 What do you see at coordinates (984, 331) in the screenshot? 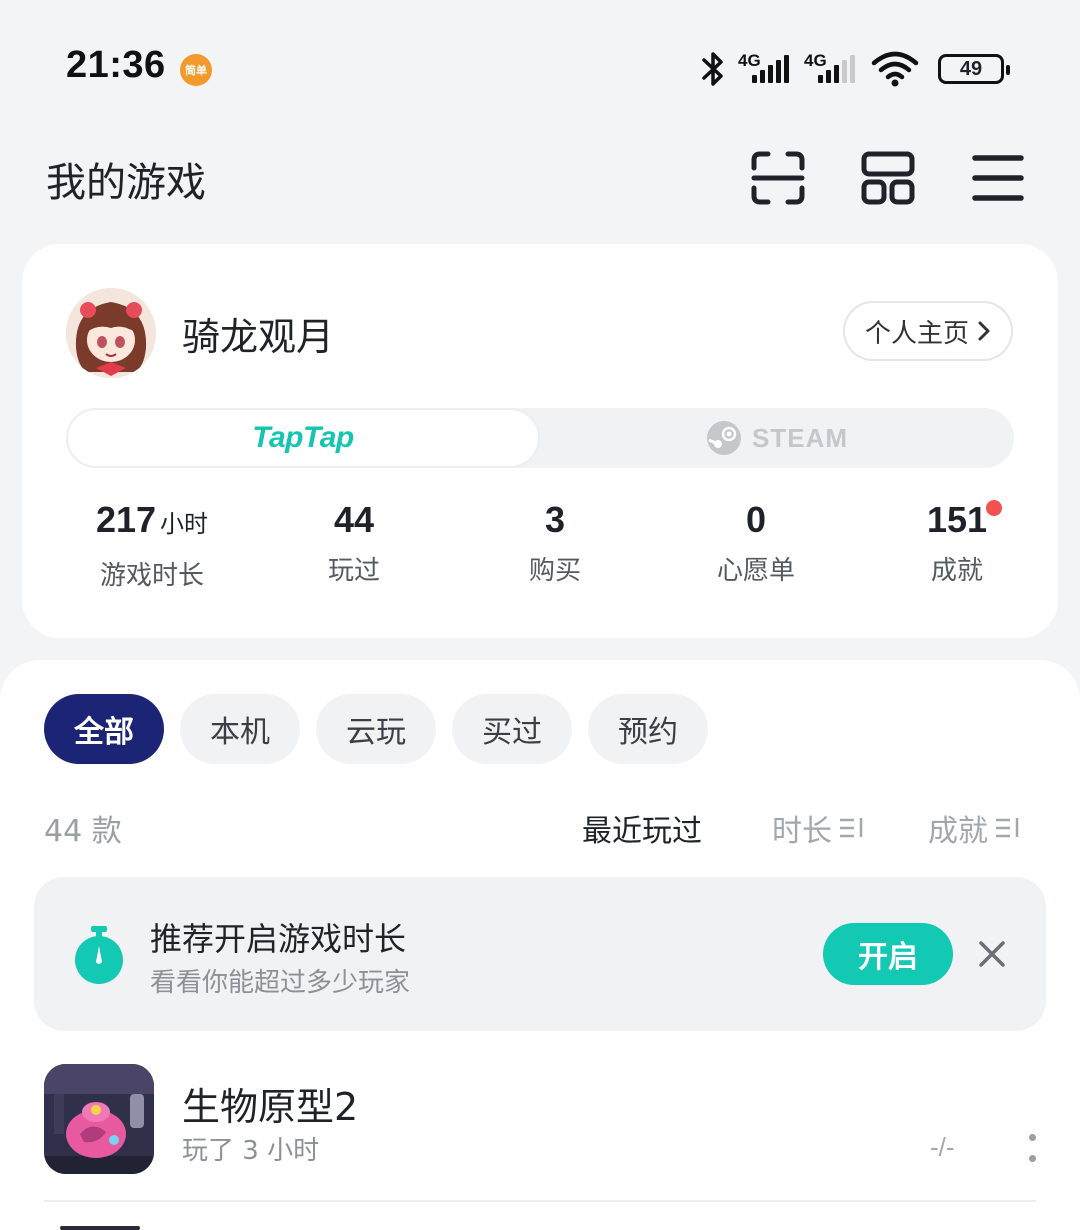
I see `chevron-right-icon` at bounding box center [984, 331].